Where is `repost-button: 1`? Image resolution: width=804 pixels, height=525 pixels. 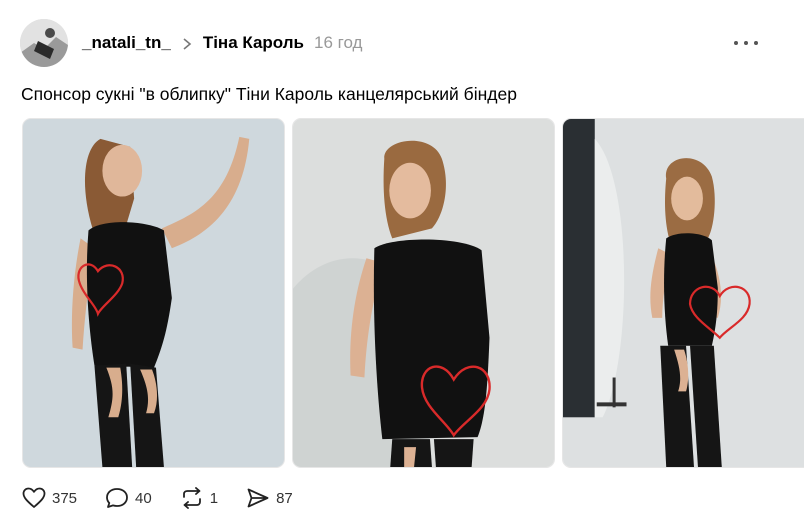 repost-button: 1 is located at coordinates (199, 498).